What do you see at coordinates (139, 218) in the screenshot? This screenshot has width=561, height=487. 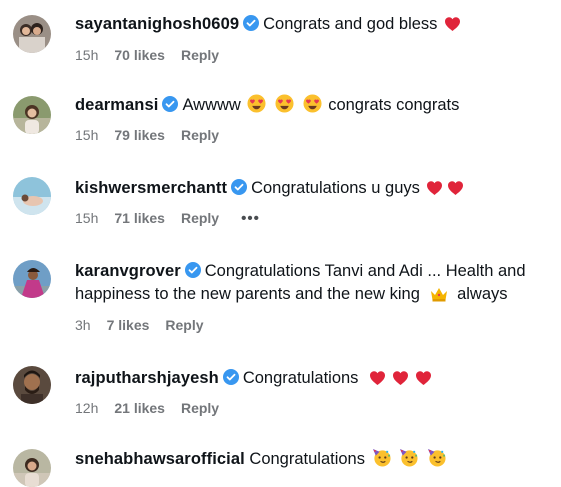 I see `likes-count: 71 likes` at bounding box center [139, 218].